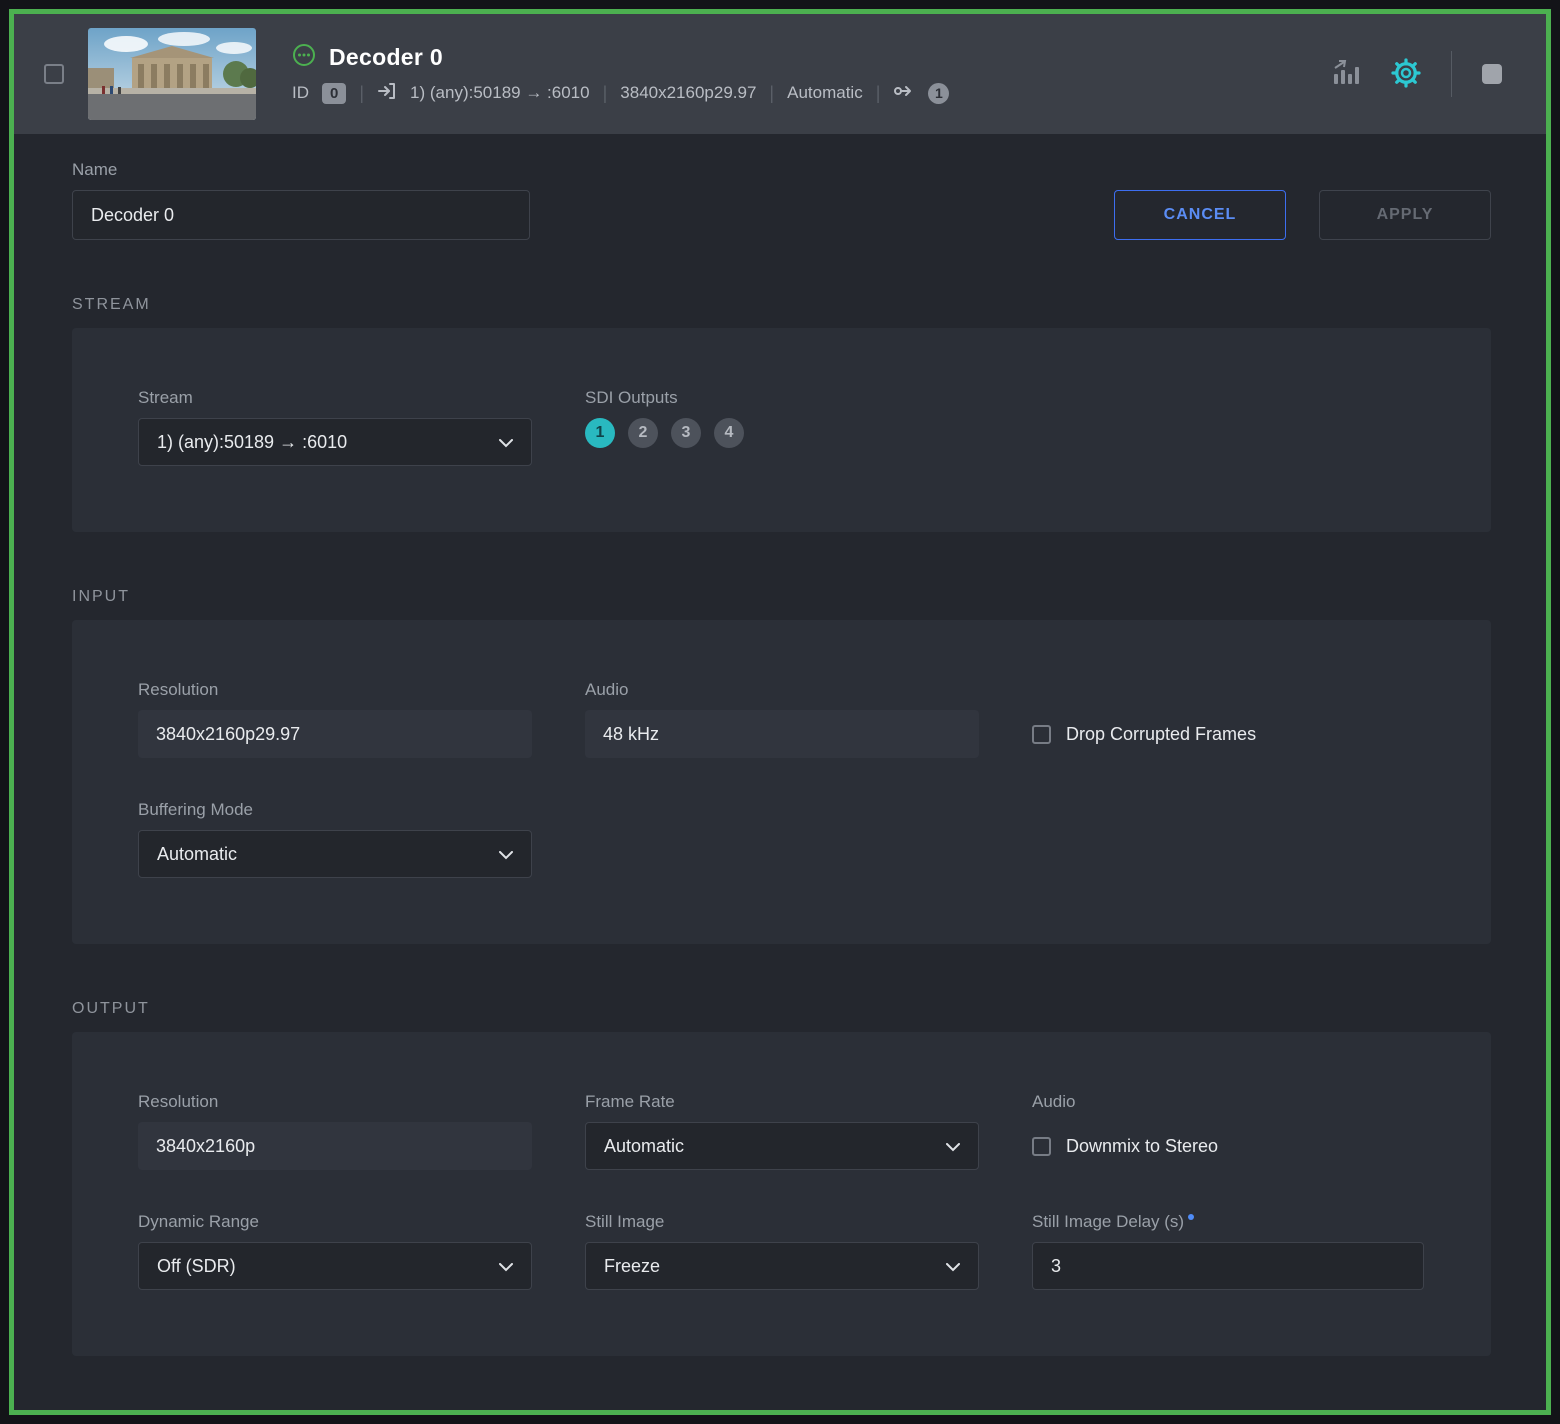  Describe the element at coordinates (172, 74) in the screenshot. I see `preview-thumbnail` at that location.